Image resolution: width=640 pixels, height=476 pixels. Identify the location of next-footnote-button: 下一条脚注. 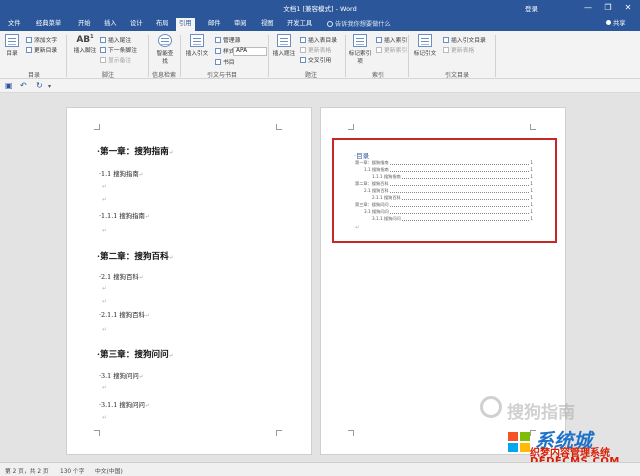
(118, 49).